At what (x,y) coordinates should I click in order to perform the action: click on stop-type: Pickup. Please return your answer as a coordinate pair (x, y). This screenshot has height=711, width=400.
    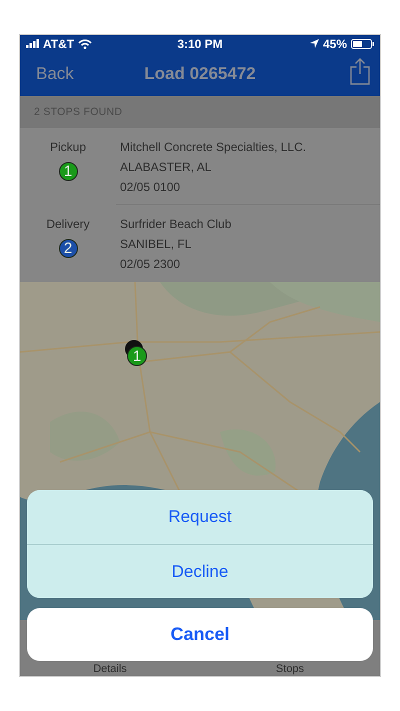
    Looking at the image, I should click on (68, 147).